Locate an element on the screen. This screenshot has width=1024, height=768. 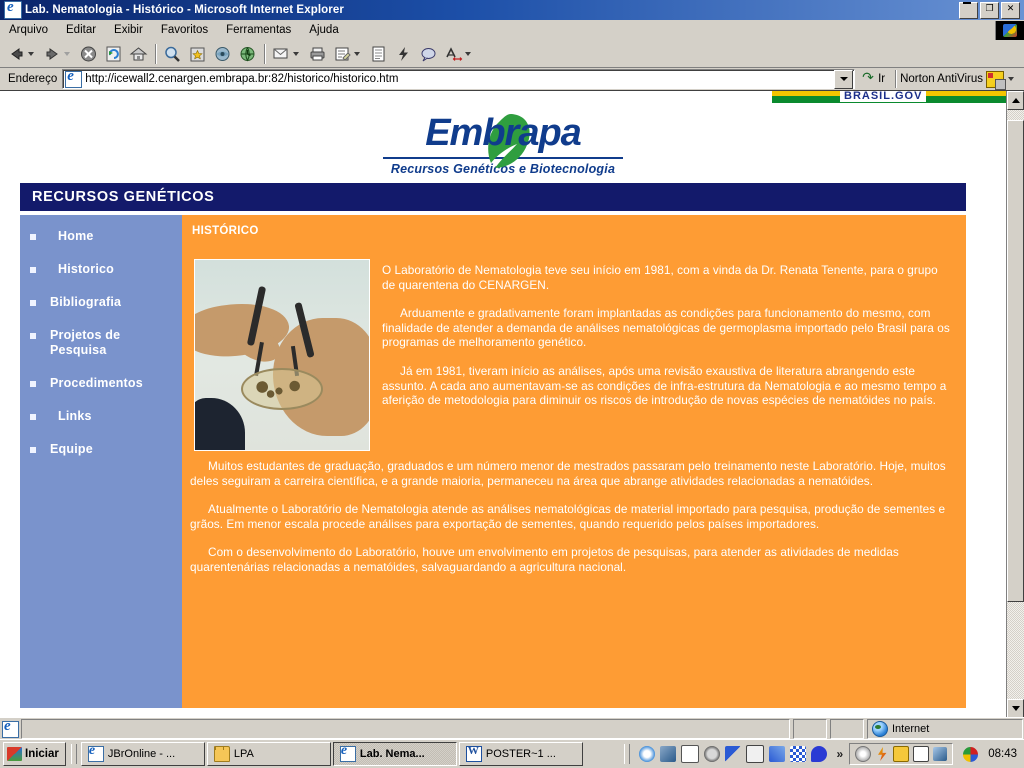
search-button is located at coordinates (172, 54).